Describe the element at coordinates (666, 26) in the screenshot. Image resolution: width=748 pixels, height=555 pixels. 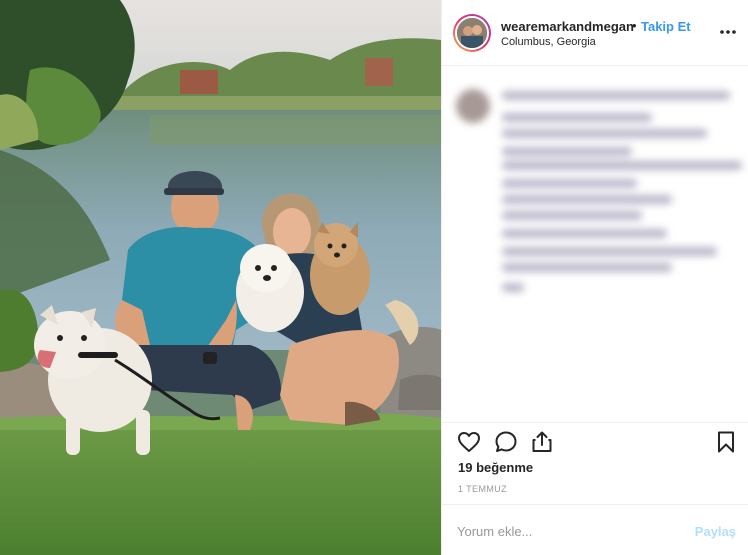
I see `follow-button: Takip Et` at that location.